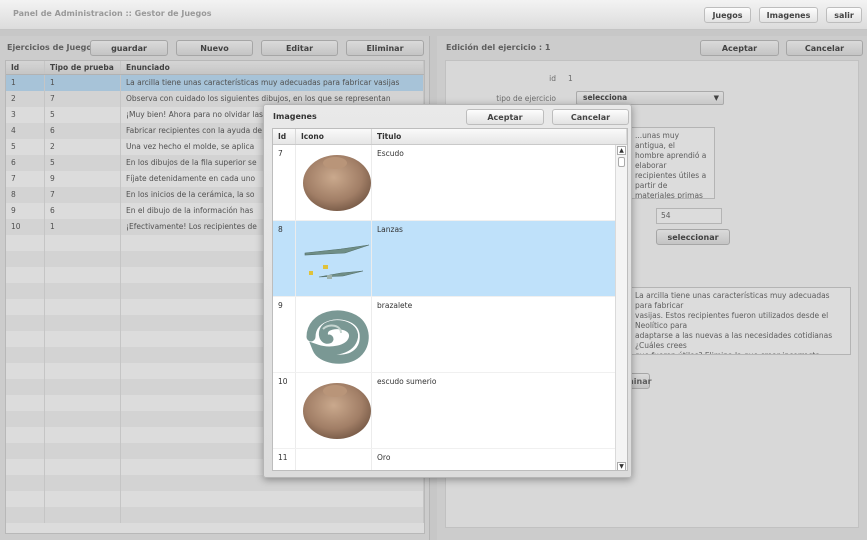 This screenshot has height=540, width=867. I want to click on image-id-cell: 9, so click(284, 334).